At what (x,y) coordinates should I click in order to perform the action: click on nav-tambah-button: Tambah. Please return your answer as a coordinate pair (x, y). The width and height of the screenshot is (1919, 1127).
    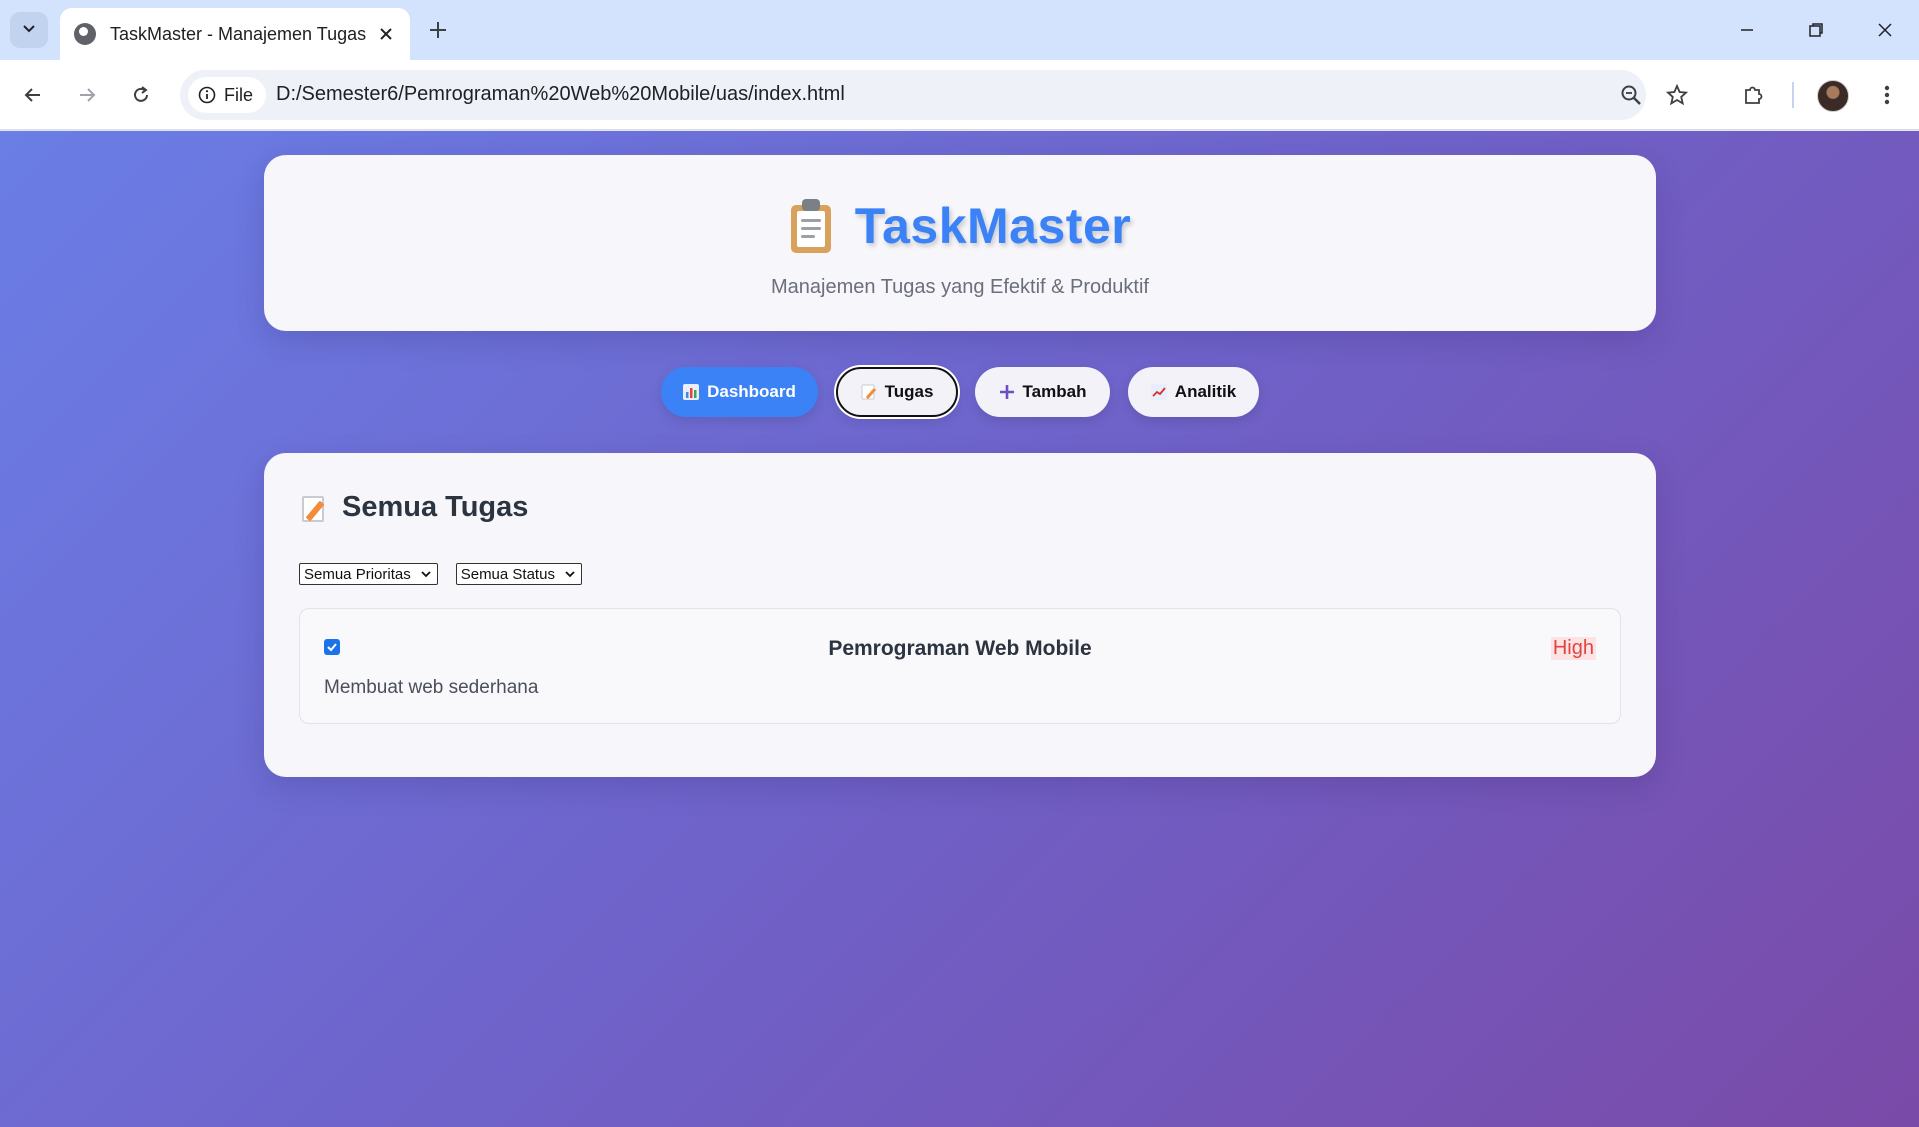
    Looking at the image, I should click on (1042, 392).